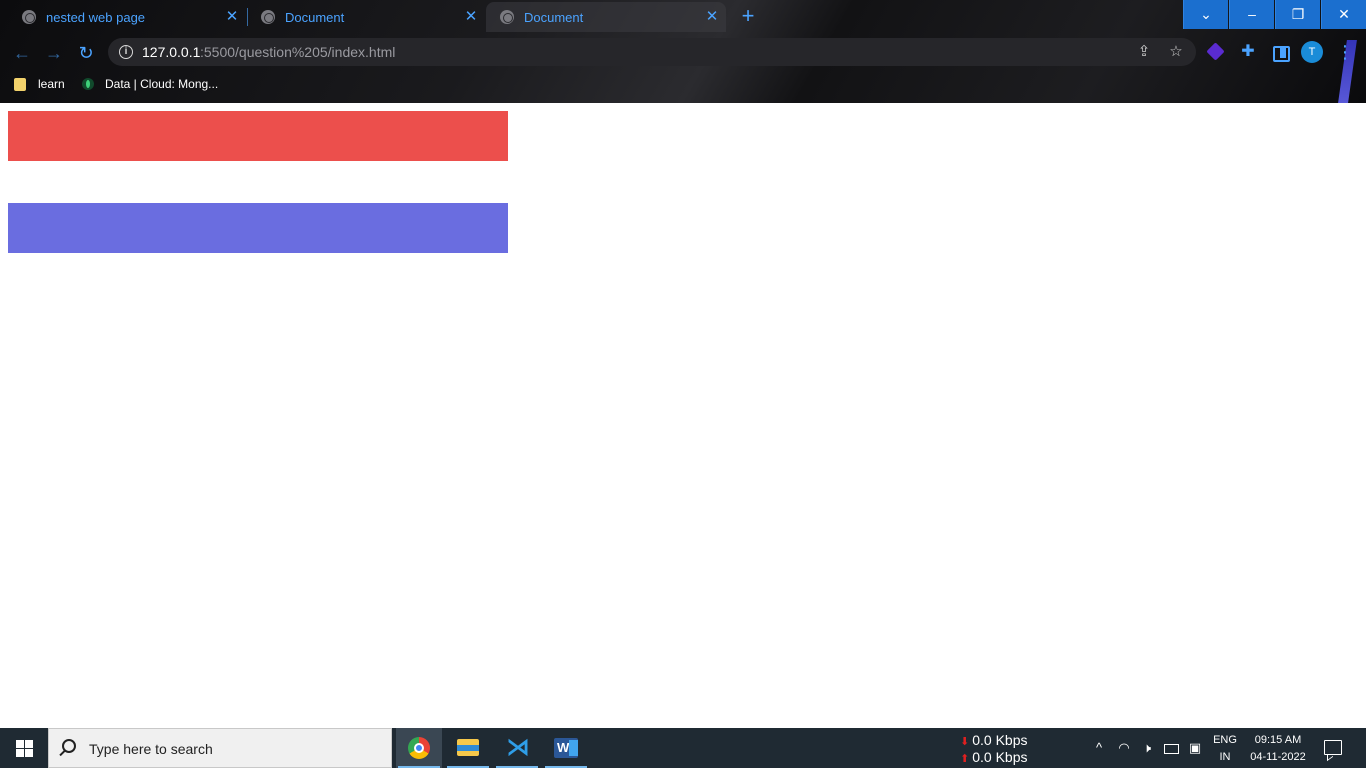  What do you see at coordinates (69, 746) in the screenshot?
I see `search-icon` at bounding box center [69, 746].